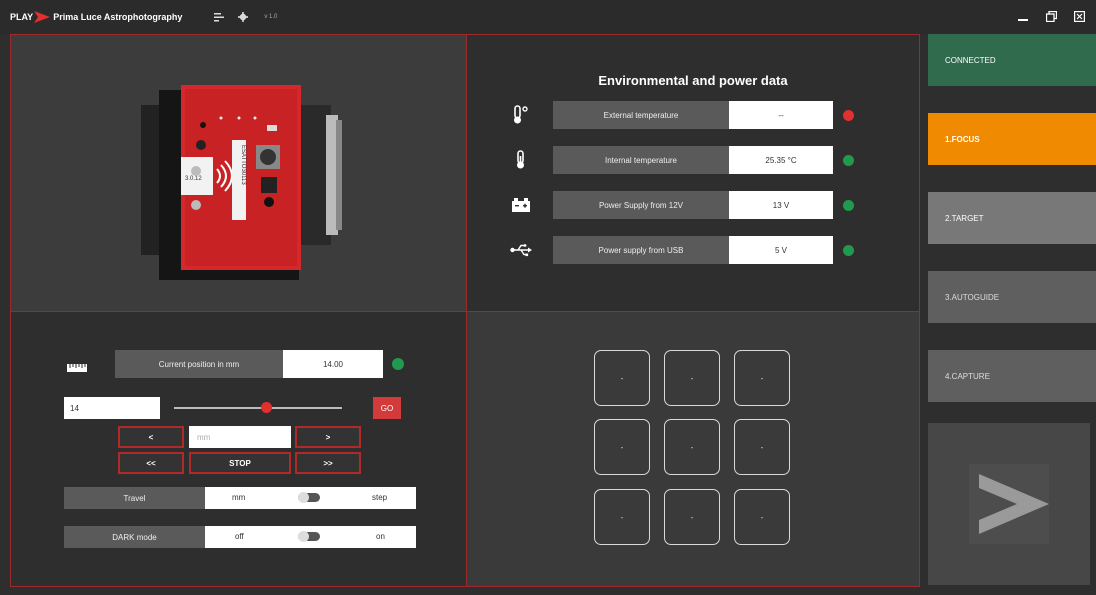  I want to click on env-row-power-12v: Power Supply from 12V 13 V, so click(680, 205).